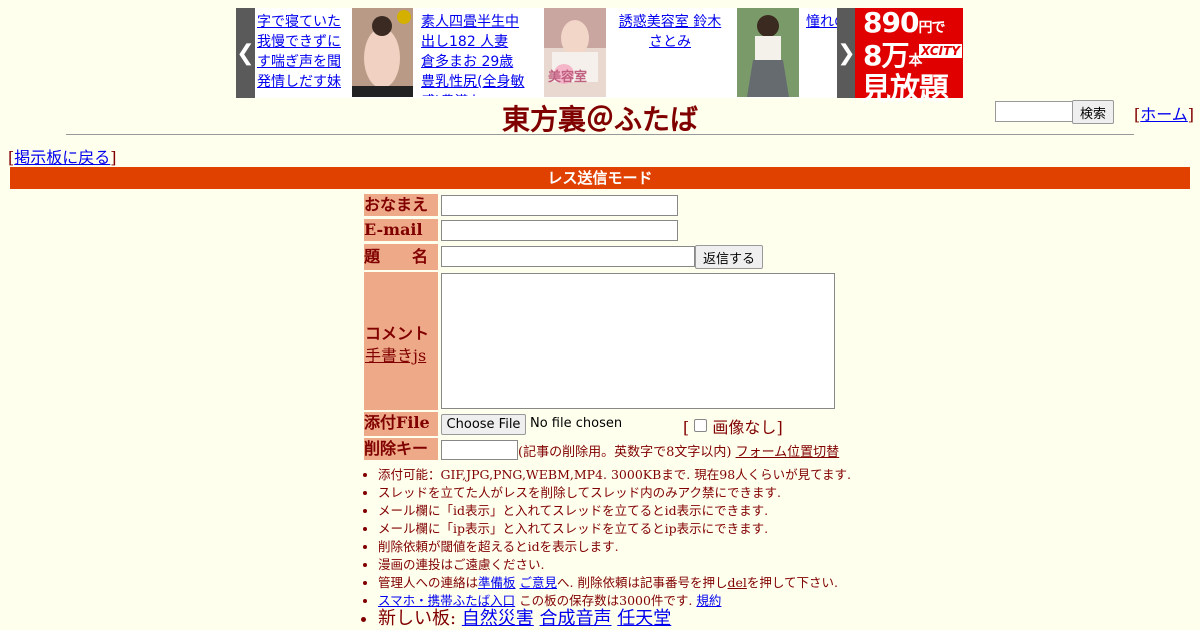  I want to click on comment-label-cell: コメント 手書きjs, so click(401, 341).